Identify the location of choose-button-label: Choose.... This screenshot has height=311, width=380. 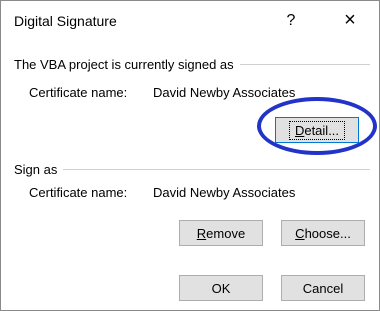
(323, 233).